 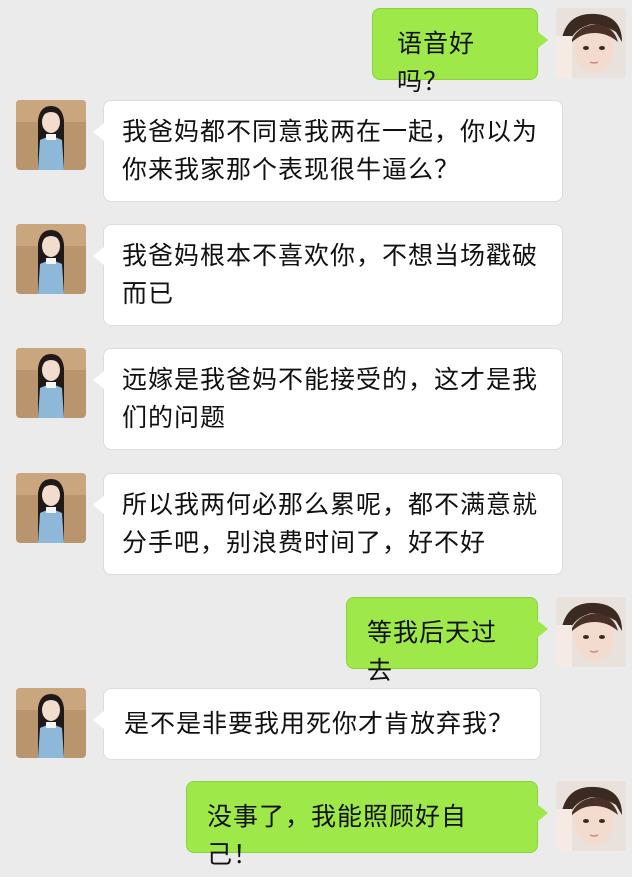 I want to click on message-bubble: 等我后天过去, so click(x=447, y=641).